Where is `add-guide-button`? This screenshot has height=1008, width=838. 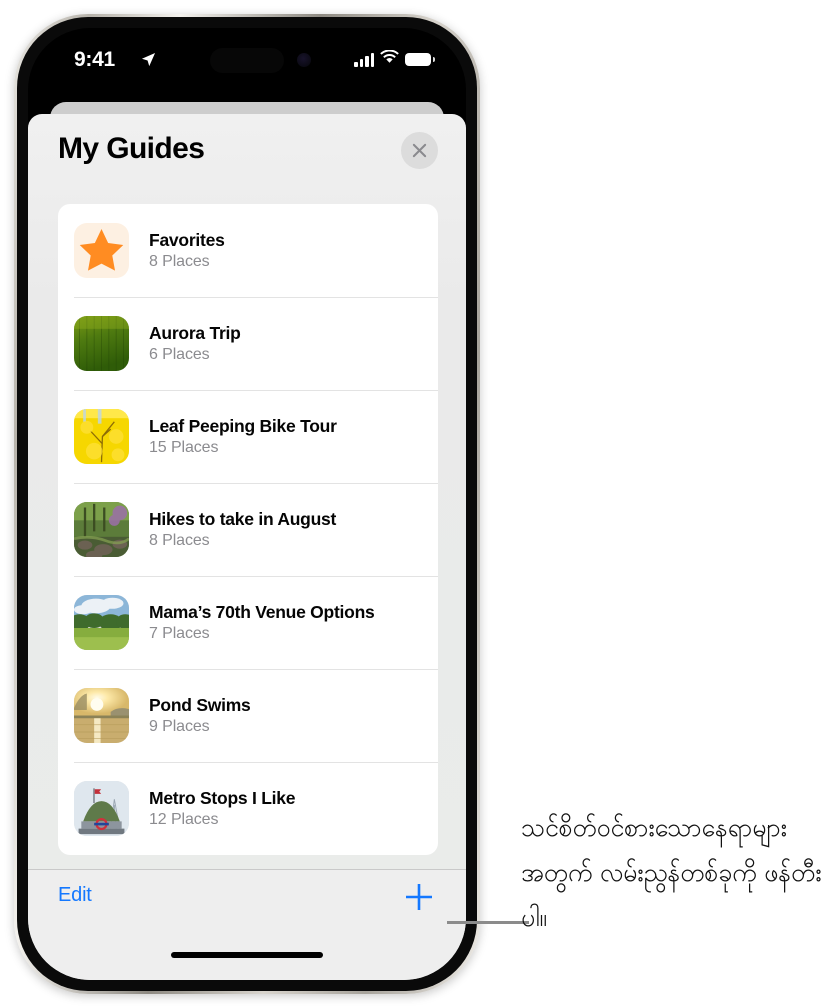 add-guide-button is located at coordinates (419, 897).